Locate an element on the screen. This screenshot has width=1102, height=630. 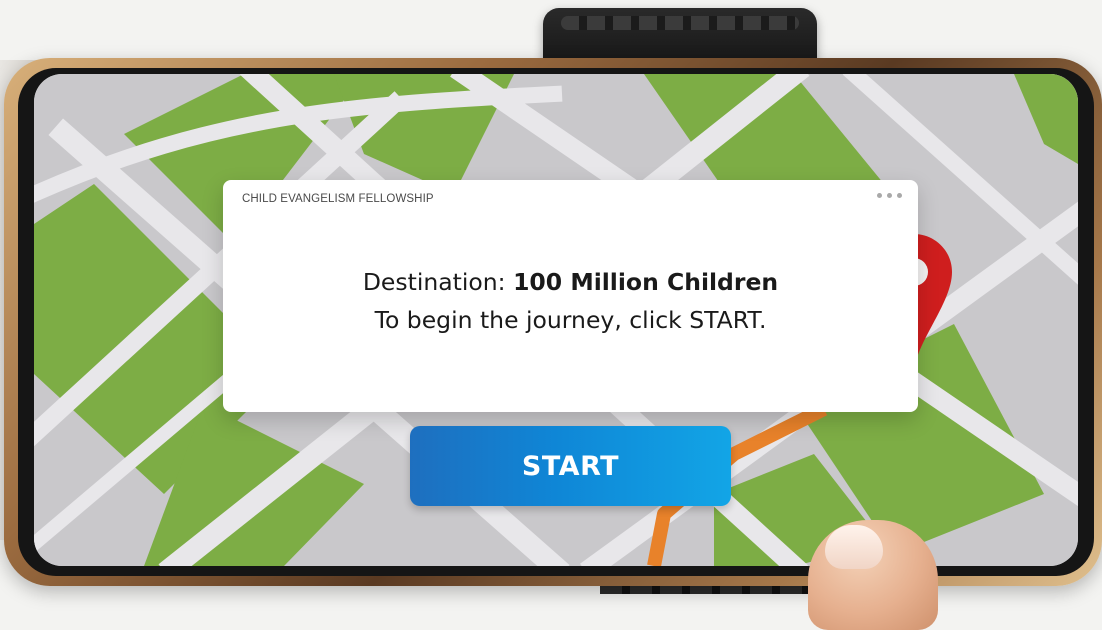
destination-line: Destination: 100 Million Children is located at coordinates (570, 282).